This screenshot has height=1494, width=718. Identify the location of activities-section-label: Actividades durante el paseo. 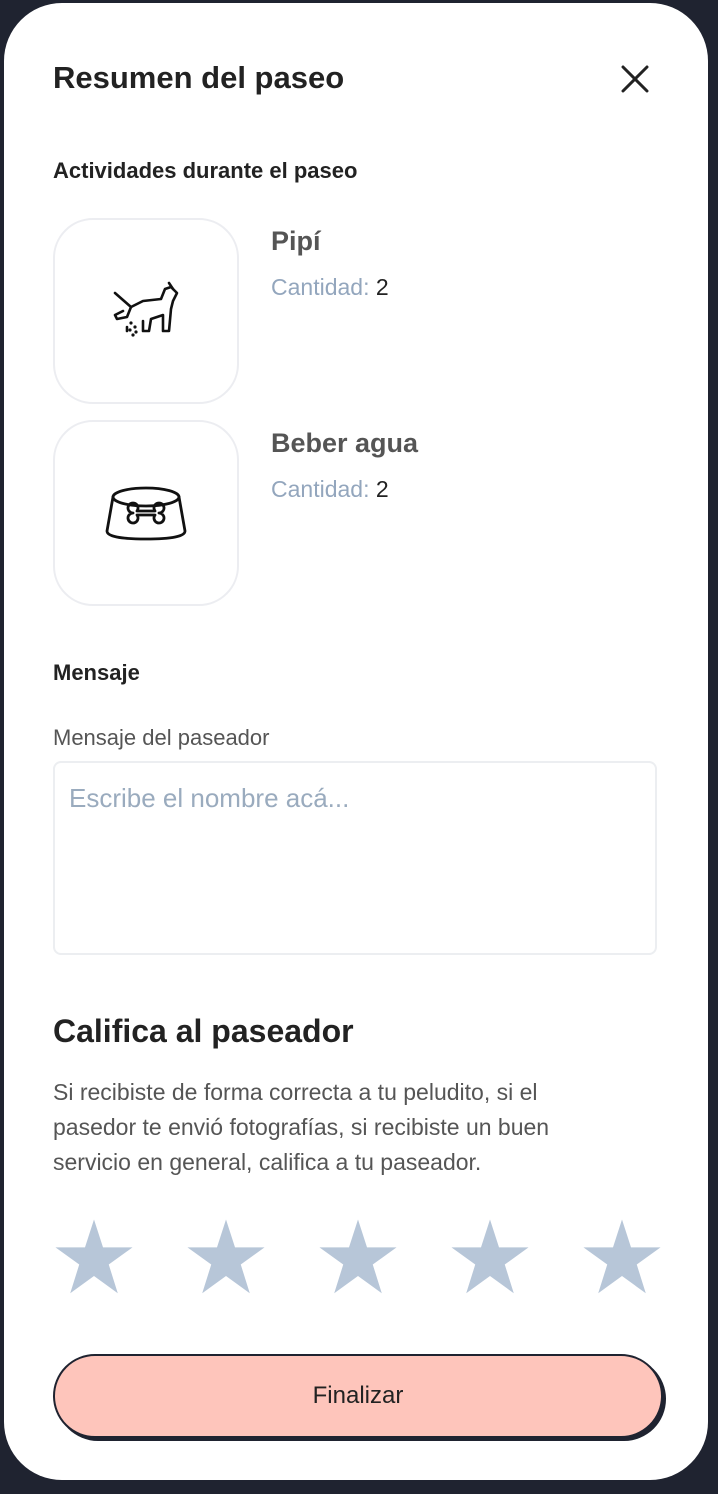
(205, 170).